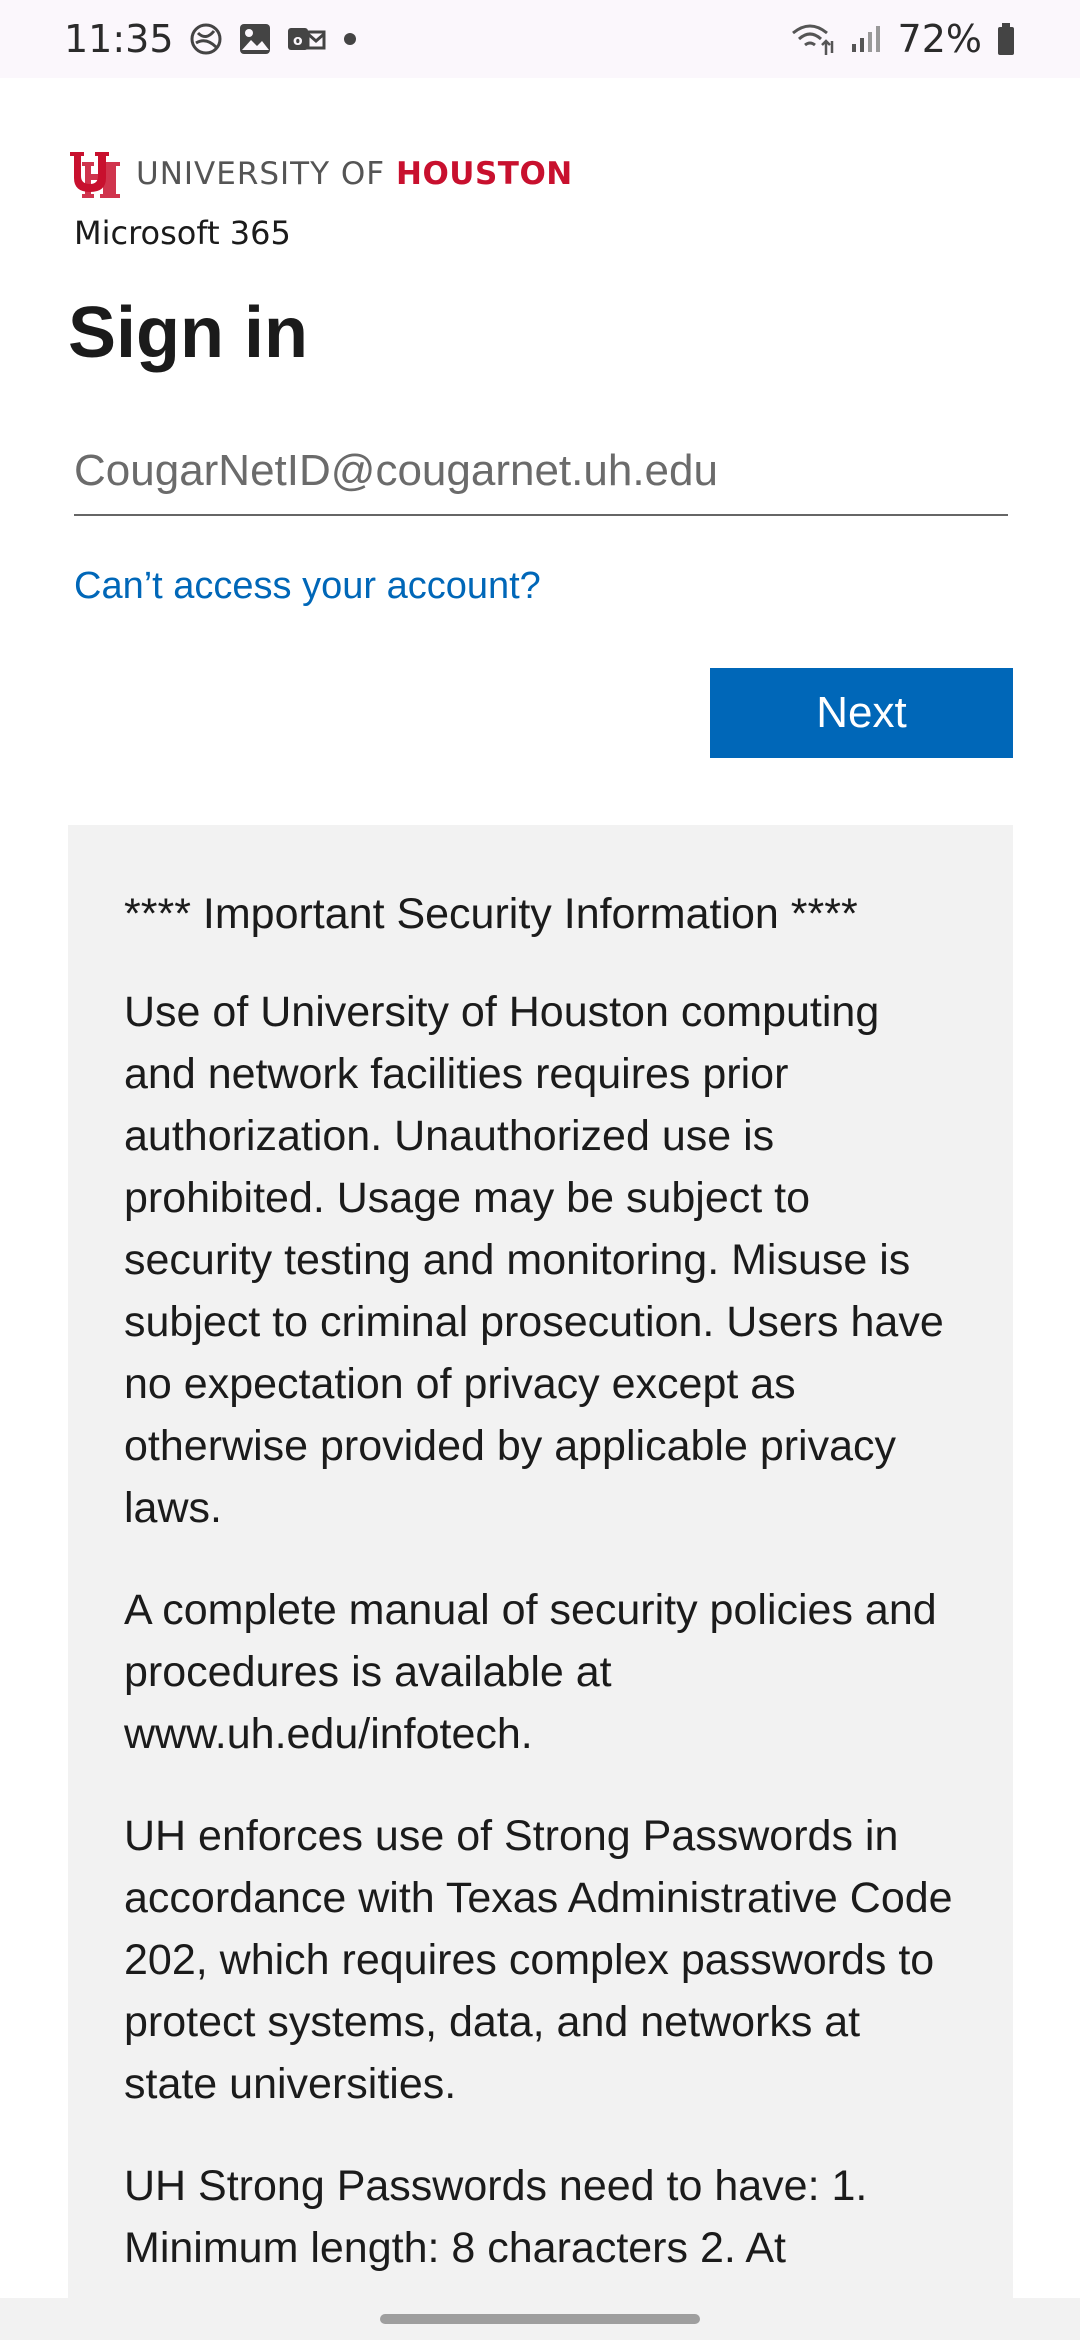 The image size is (1080, 2340). I want to click on battery-percentage: 72%, so click(939, 39).